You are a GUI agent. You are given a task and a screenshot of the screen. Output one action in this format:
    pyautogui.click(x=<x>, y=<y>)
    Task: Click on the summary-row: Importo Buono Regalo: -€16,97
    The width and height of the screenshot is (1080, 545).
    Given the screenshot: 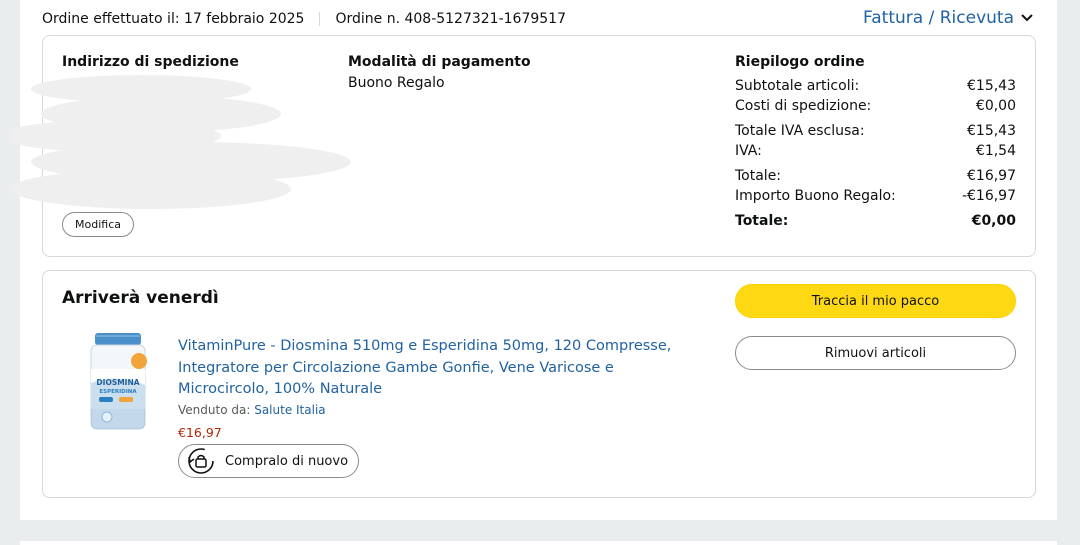 What is the action you would take?
    pyautogui.click(x=875, y=196)
    